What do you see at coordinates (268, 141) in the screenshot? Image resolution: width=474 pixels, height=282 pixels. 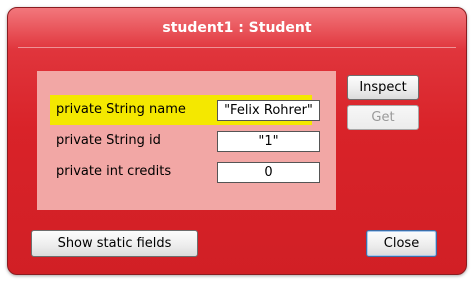 I see `field-value-id: "1"` at bounding box center [268, 141].